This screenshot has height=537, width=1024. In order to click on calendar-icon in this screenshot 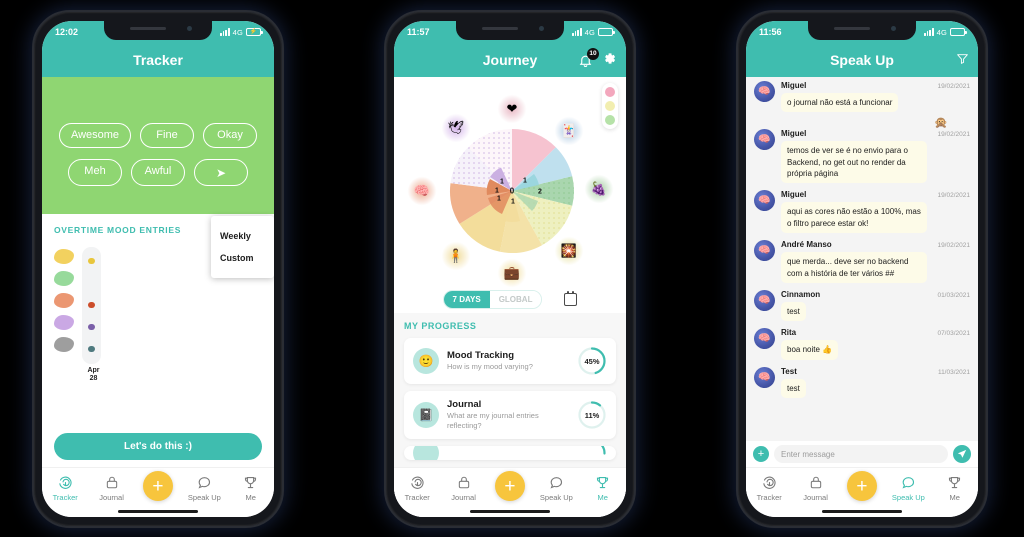, I will do `click(571, 298)`.